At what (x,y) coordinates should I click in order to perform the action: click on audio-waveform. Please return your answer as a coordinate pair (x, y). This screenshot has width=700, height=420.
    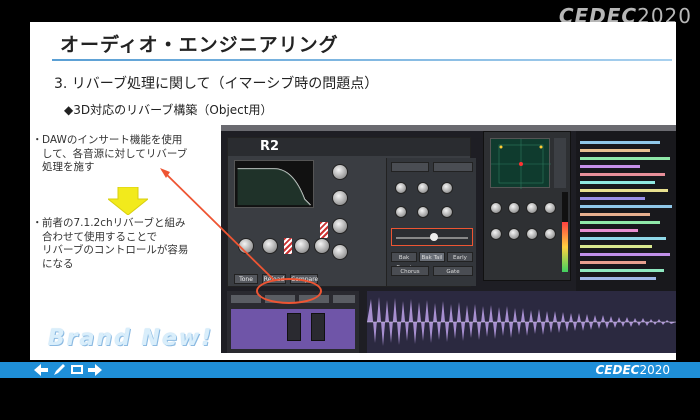
    Looking at the image, I should click on (521, 321).